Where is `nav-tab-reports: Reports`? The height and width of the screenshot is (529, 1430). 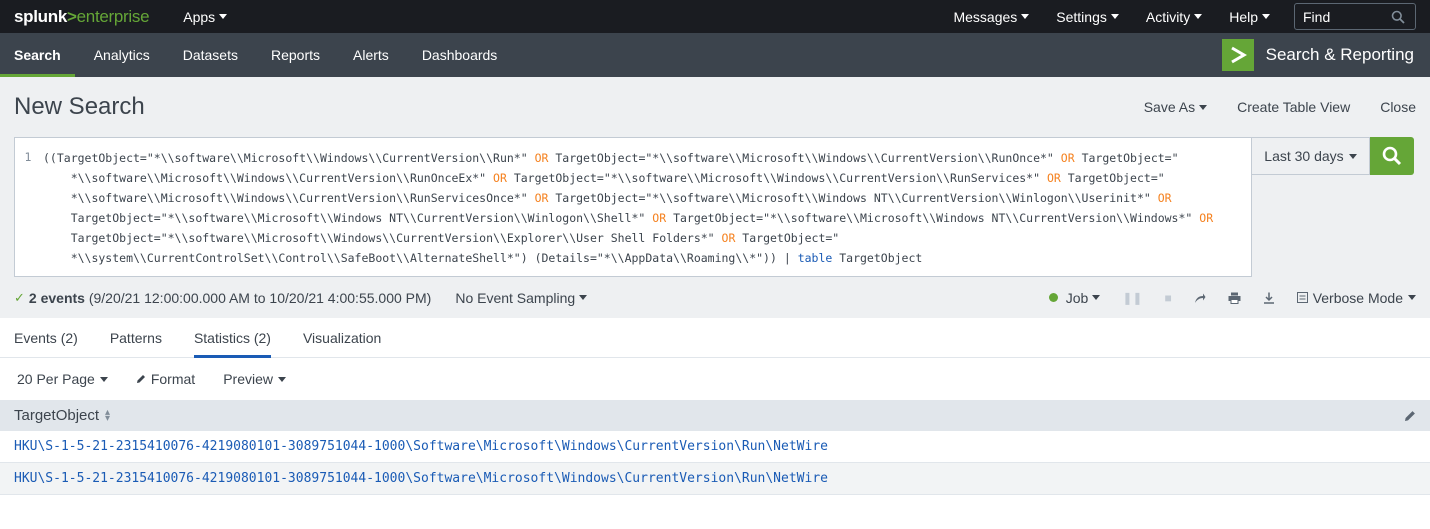 nav-tab-reports: Reports is located at coordinates (295, 55).